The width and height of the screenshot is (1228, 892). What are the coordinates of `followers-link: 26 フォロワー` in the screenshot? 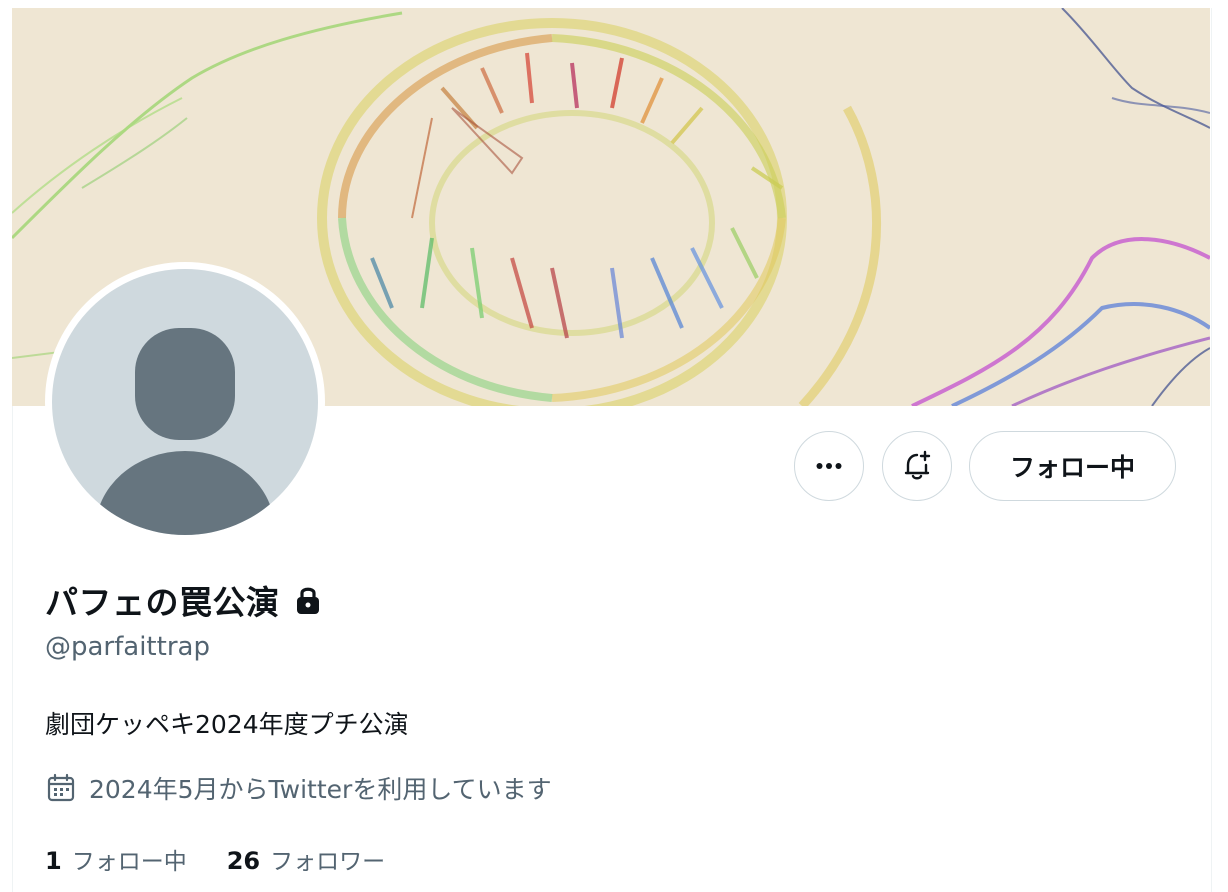 It's located at (306, 859).